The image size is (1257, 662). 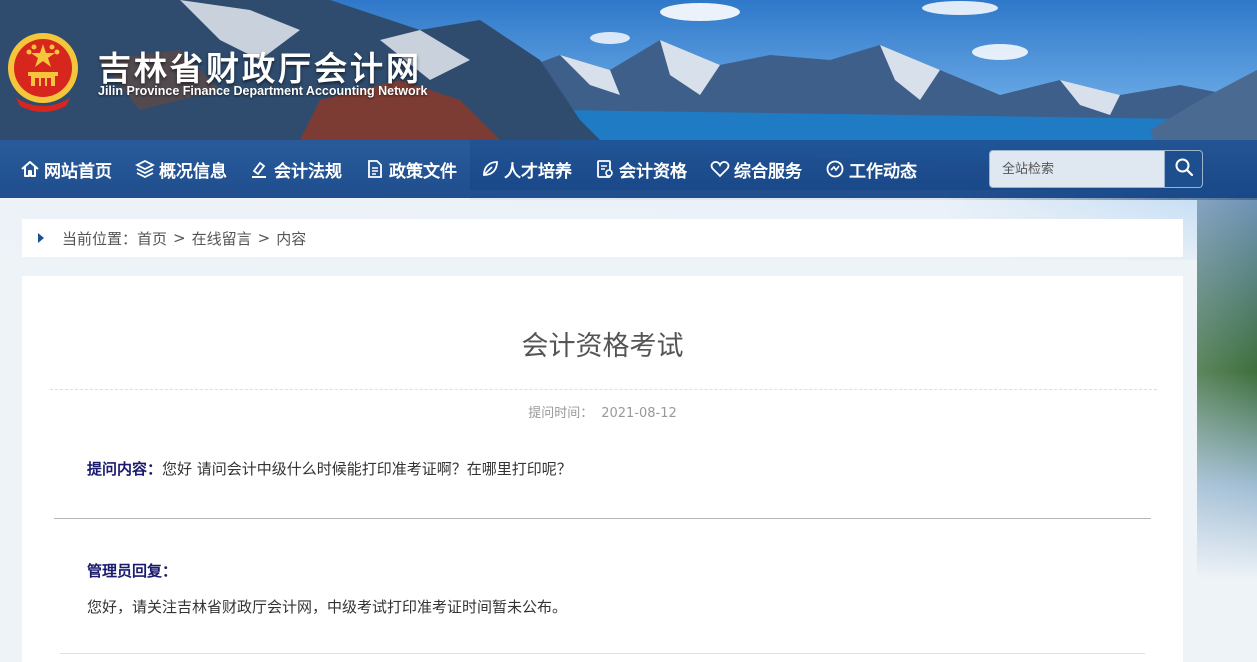 What do you see at coordinates (193, 171) in the screenshot?
I see `nav-label: 概况信息` at bounding box center [193, 171].